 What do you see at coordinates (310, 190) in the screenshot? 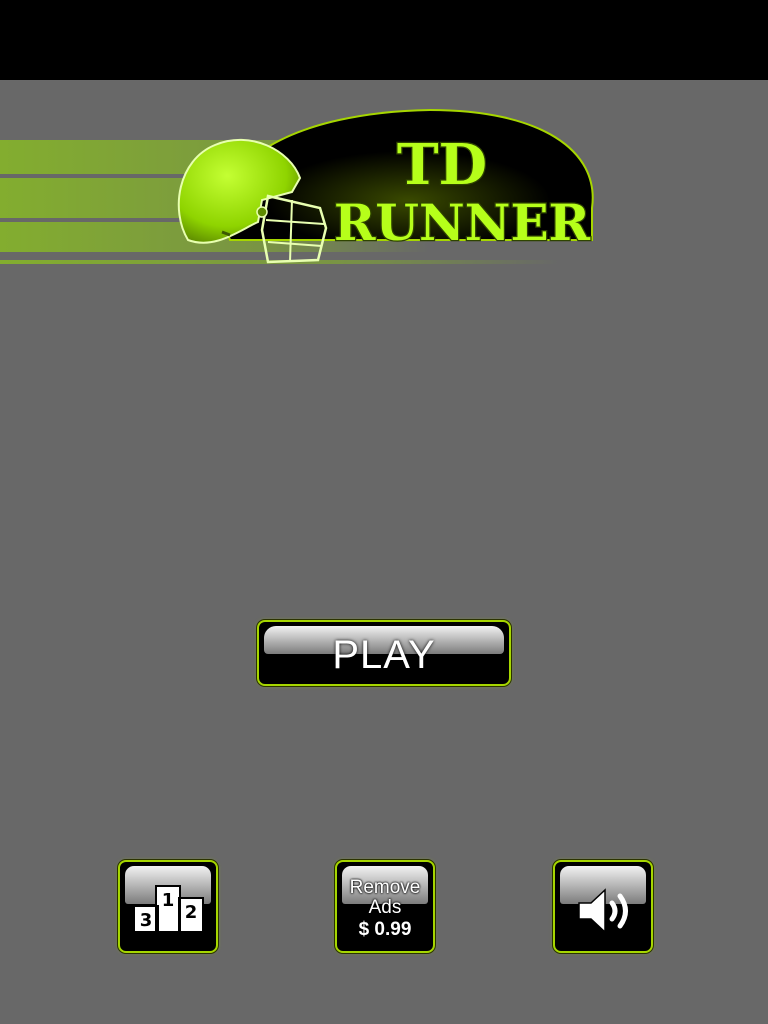
I see `game-logo: TD RUNNER` at bounding box center [310, 190].